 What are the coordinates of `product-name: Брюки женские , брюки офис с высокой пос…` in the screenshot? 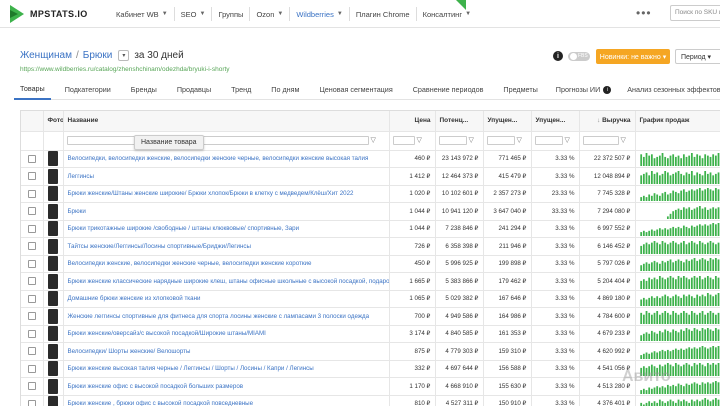 It's located at (226, 400).